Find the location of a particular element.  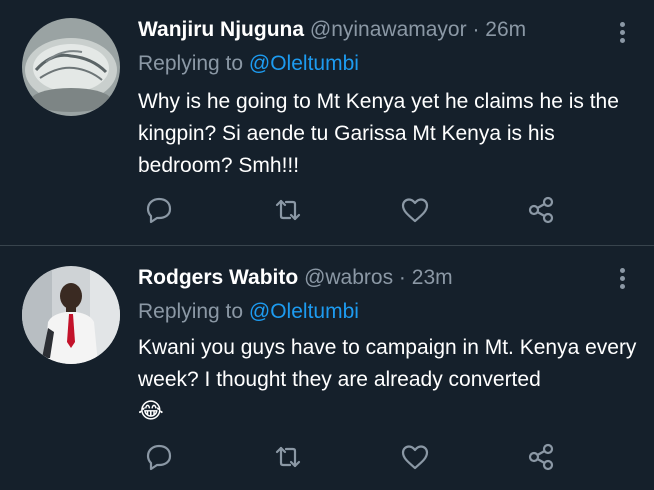

tweet-header: Wanjiru Njuguna @nyinawamayor · 26m is located at coordinates (332, 30).